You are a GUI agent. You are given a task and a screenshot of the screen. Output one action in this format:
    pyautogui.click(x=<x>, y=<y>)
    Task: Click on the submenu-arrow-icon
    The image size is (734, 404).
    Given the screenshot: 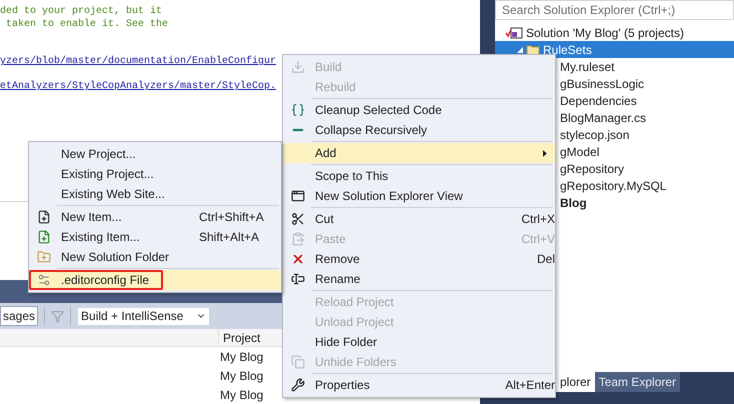 What is the action you would take?
    pyautogui.click(x=545, y=153)
    